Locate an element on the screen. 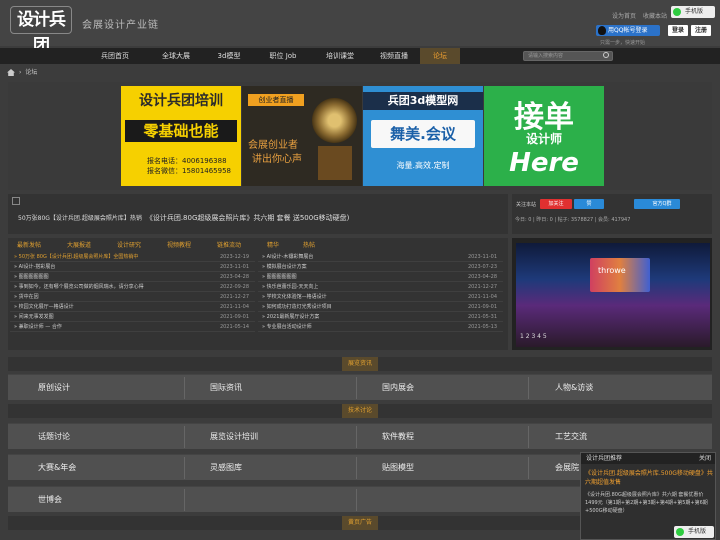 The width and height of the screenshot is (720, 540). list-item: » 兼职设计师 — 合作 2021-05-14 is located at coordinates (132, 327).